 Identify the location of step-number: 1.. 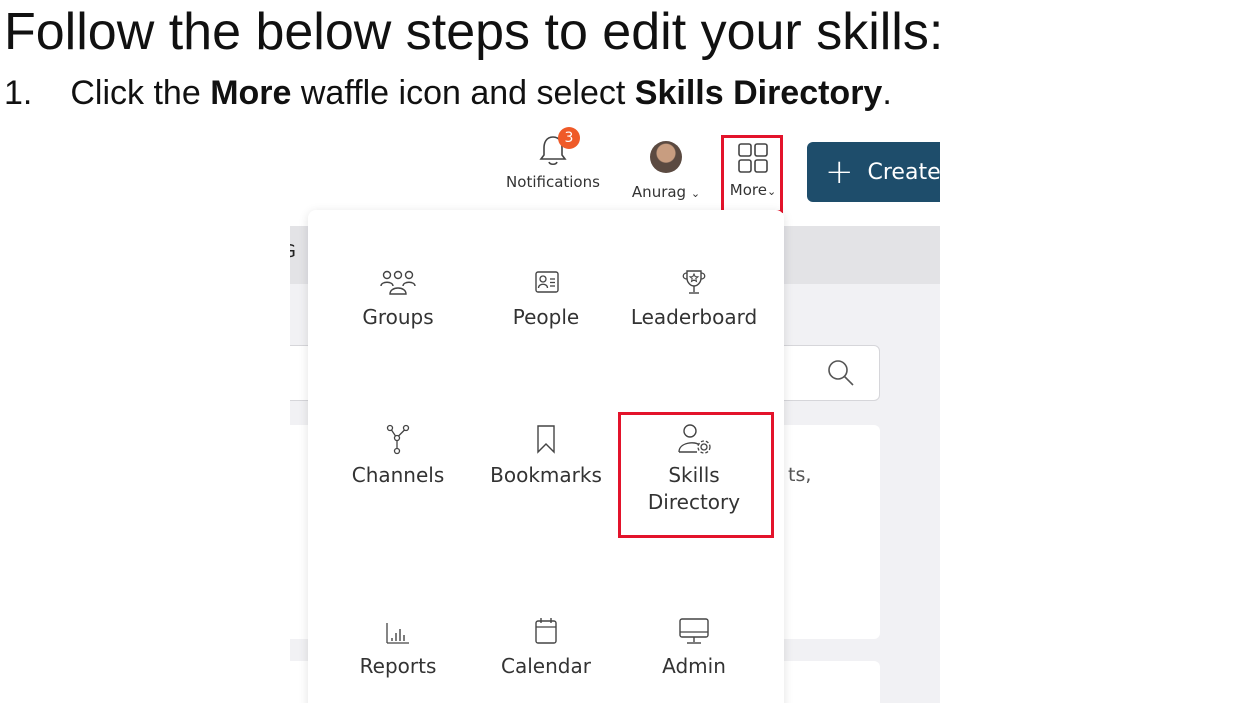
(18, 93).